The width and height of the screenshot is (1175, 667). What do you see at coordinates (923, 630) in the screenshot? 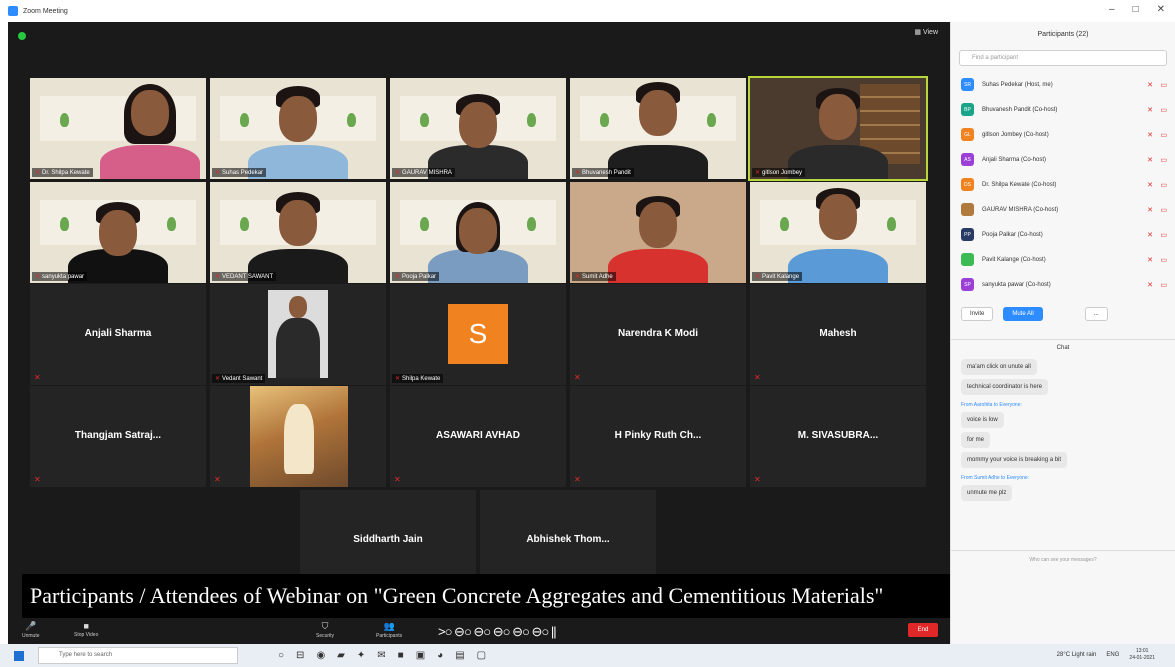
I see `end-meeting-button: End` at bounding box center [923, 630].